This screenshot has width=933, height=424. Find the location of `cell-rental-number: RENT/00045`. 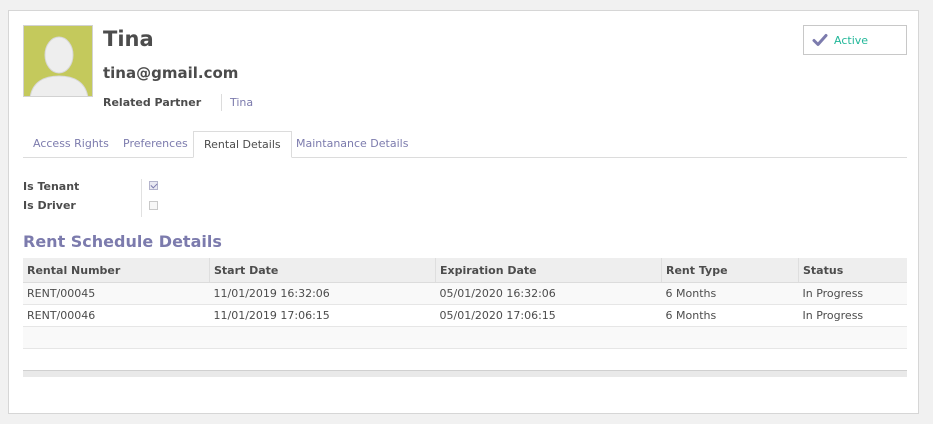

cell-rental-number: RENT/00045 is located at coordinates (116, 293).